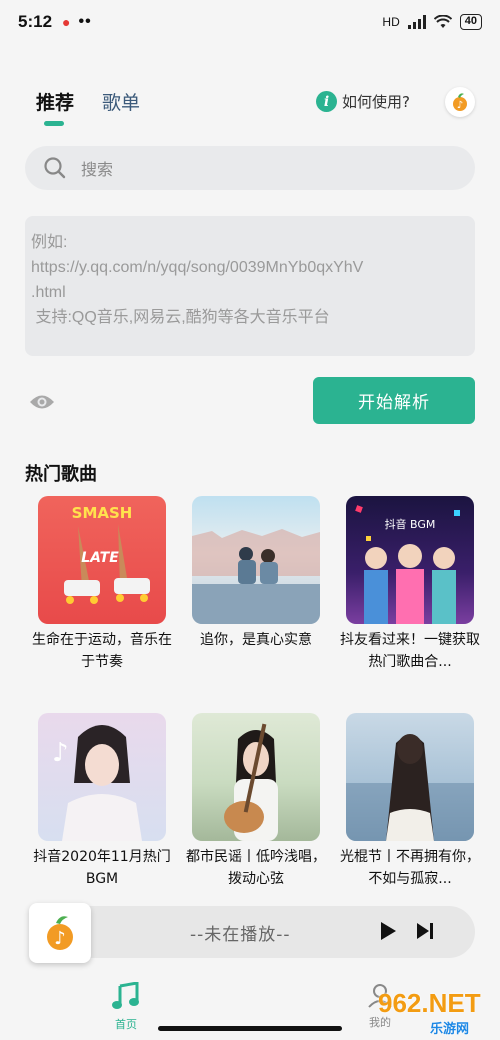  I want to click on home-indicator, so click(250, 1028).